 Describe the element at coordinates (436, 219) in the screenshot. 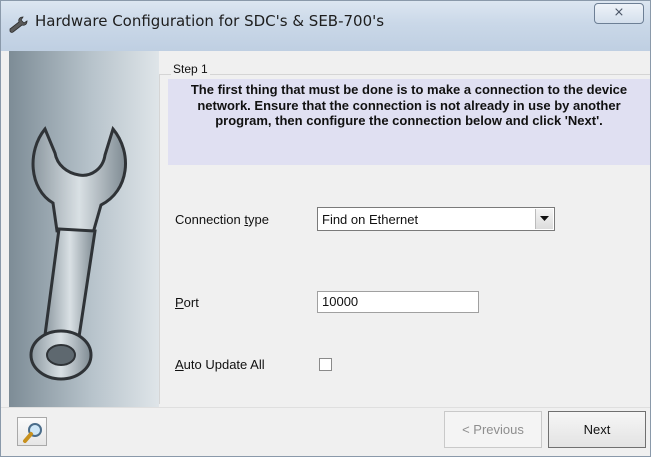

I see `connection-type-dropdown: Find on Ethernet` at that location.